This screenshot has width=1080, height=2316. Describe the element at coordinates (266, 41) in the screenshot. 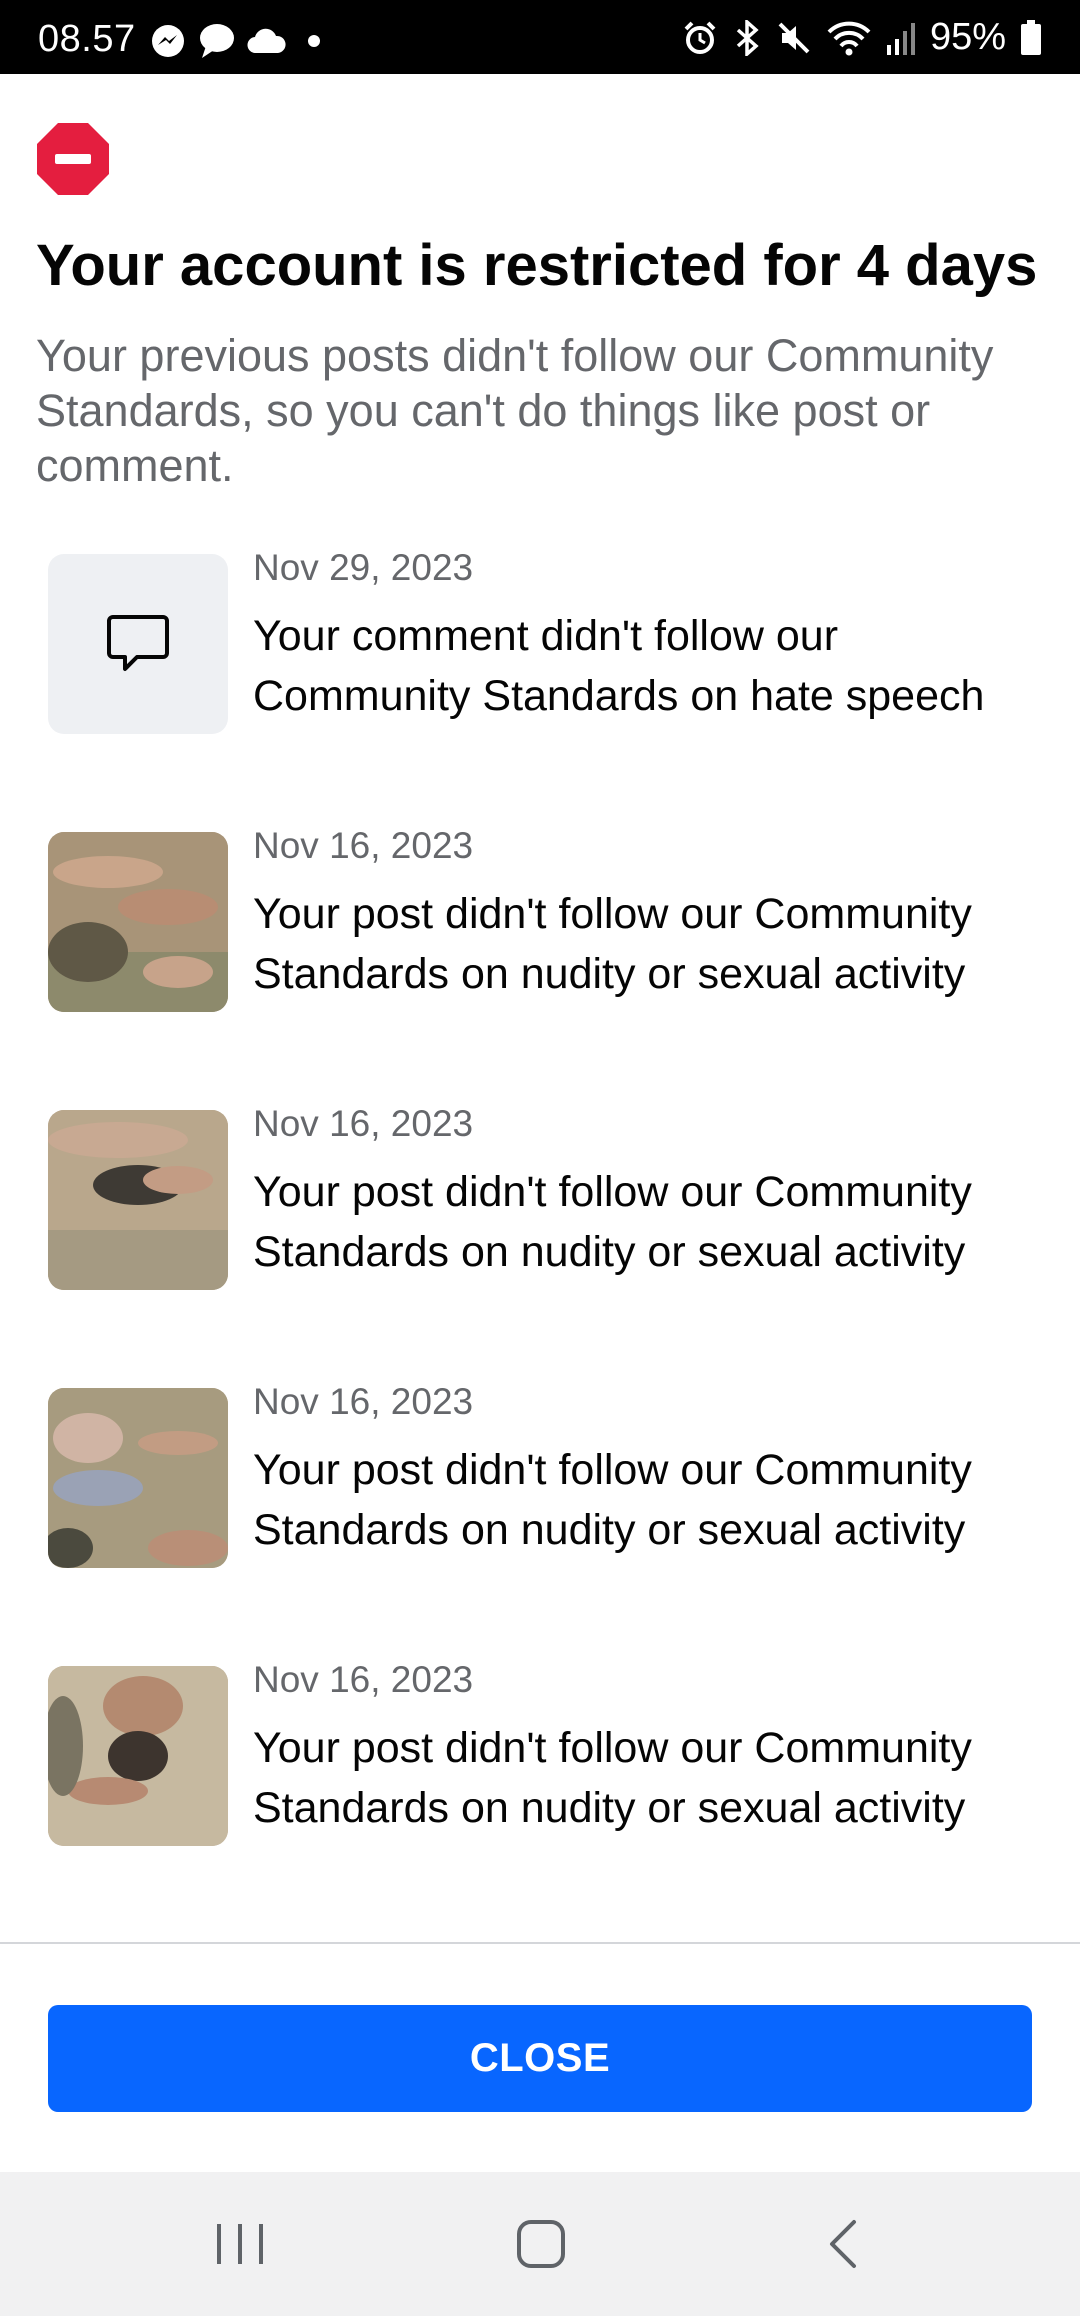

I see `cloud-icon` at that location.